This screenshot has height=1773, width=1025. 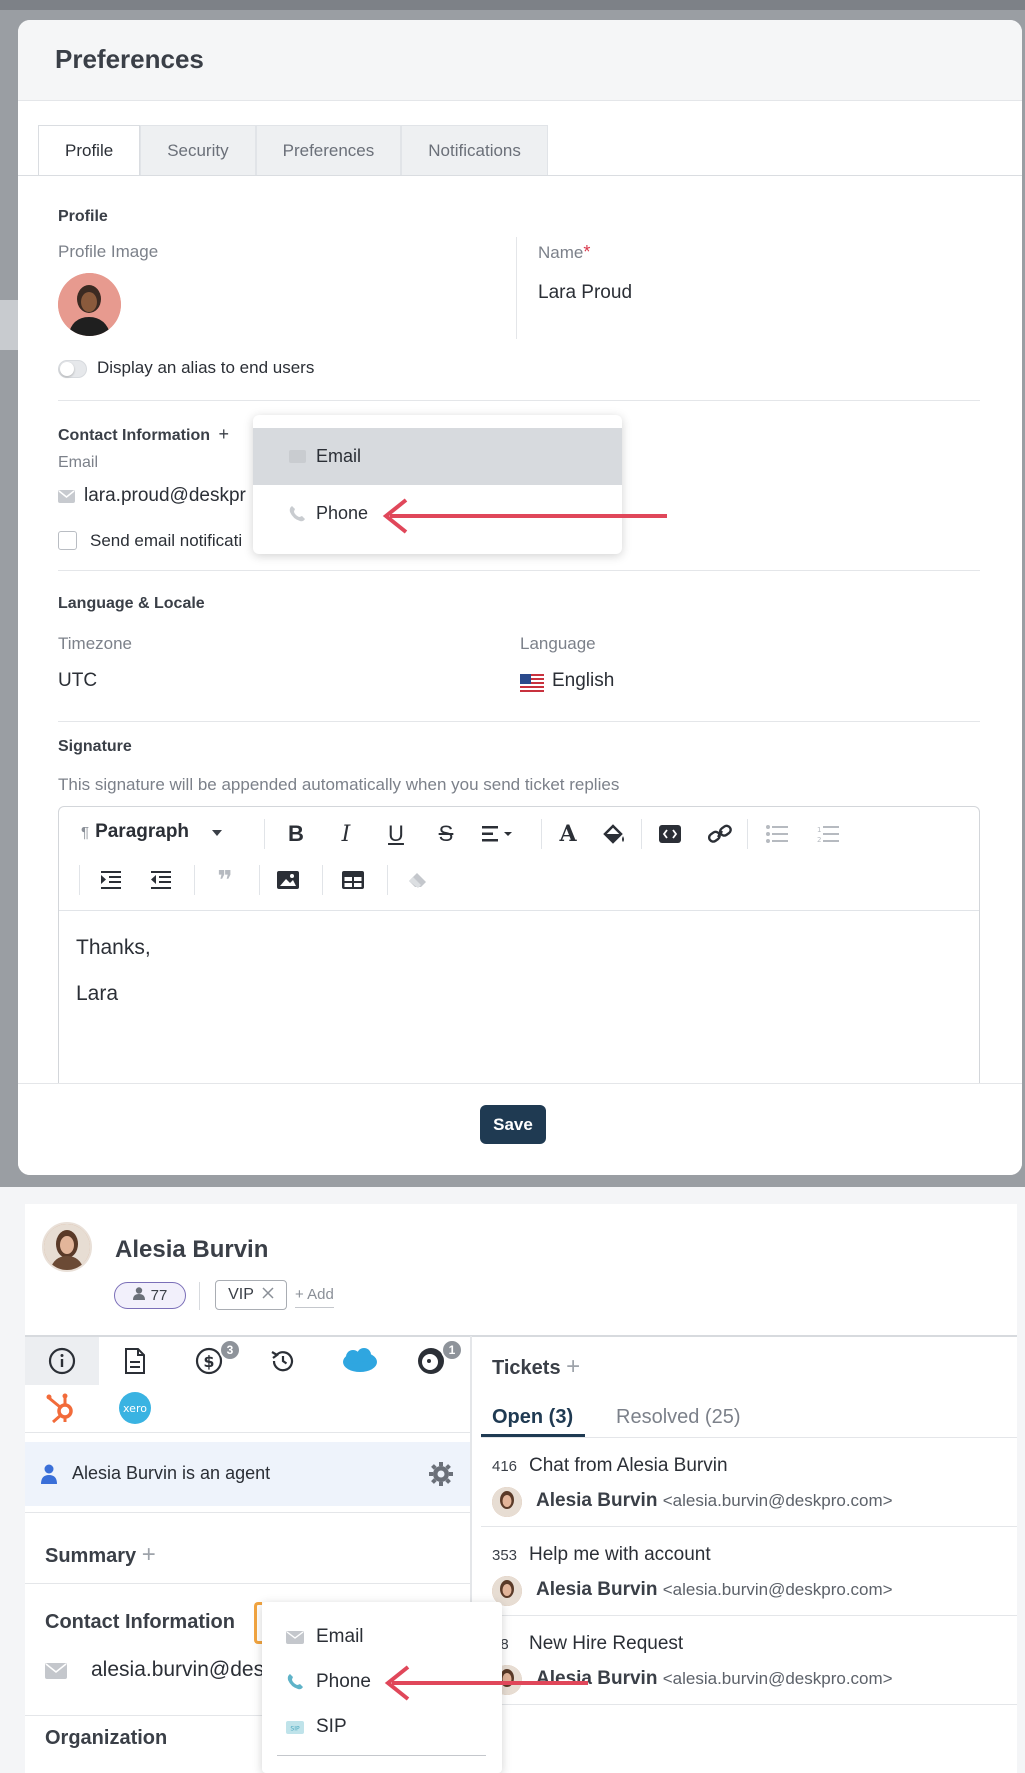 What do you see at coordinates (161, 880) in the screenshot?
I see `outdent-icon` at bounding box center [161, 880].